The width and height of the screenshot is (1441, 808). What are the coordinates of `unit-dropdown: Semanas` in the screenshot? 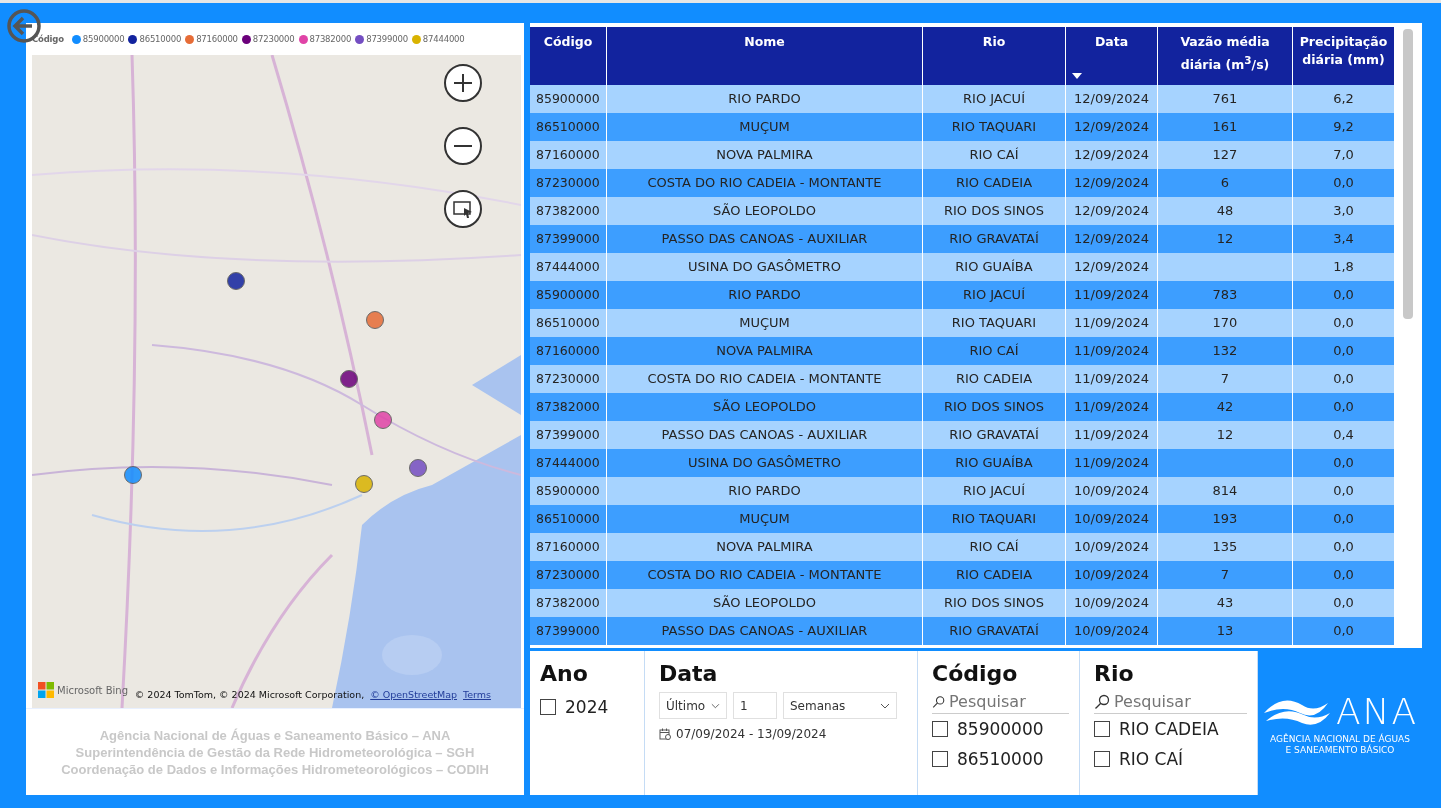 It's located at (840, 705).